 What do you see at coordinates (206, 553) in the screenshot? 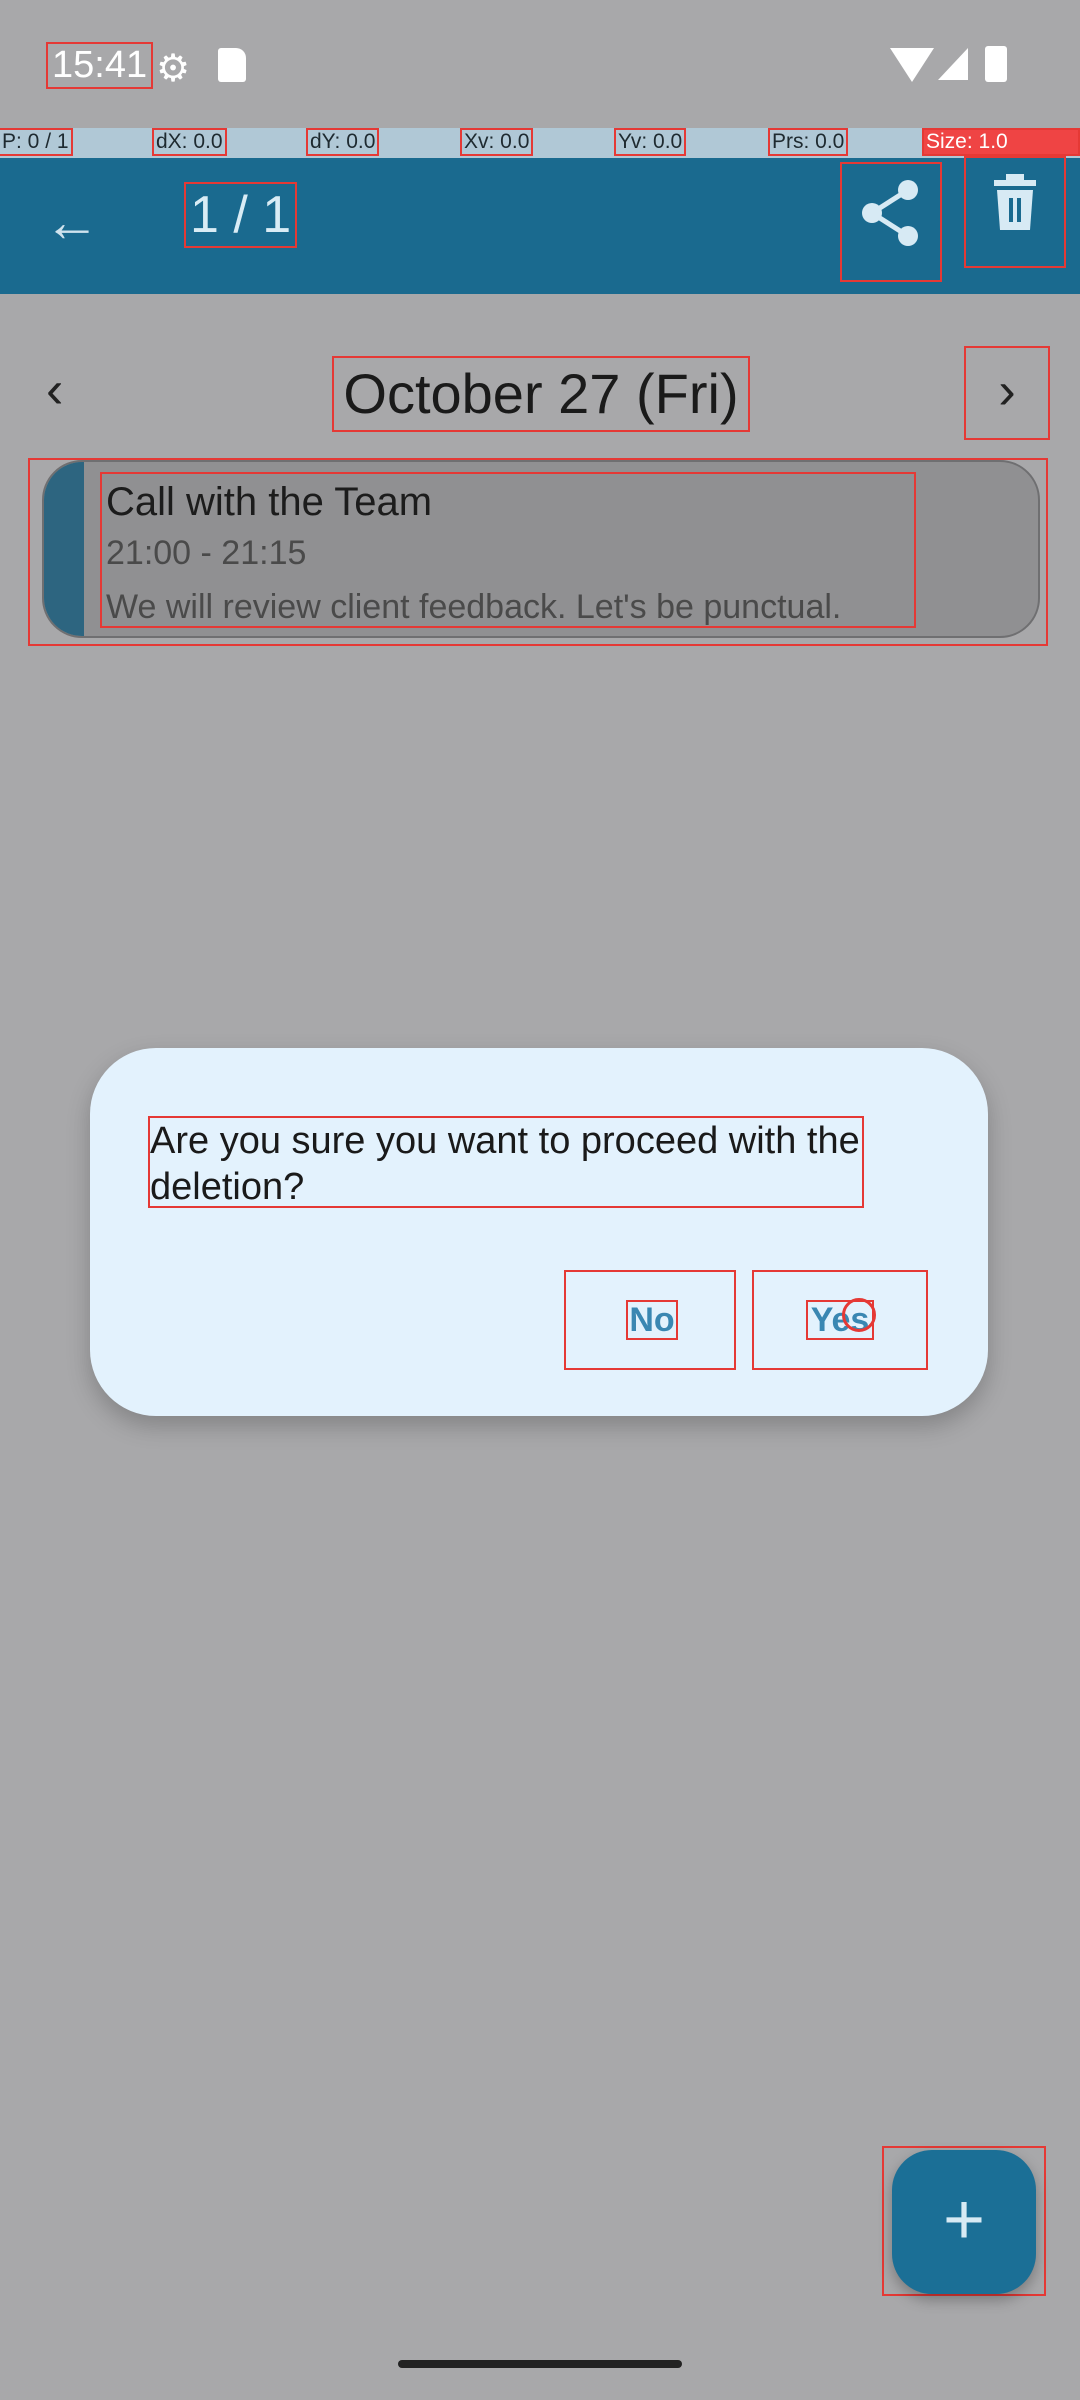
I see `event-time: 21:00 - 21:15` at bounding box center [206, 553].